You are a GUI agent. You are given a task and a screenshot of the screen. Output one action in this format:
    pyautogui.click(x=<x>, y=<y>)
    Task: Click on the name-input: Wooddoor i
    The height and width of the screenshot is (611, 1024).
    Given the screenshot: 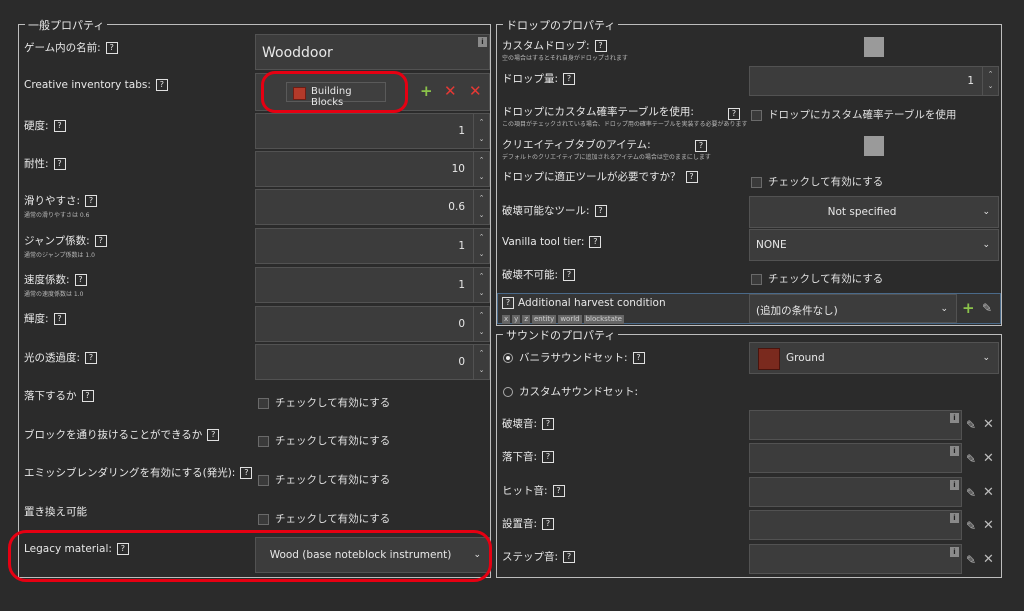 What is the action you would take?
    pyautogui.click(x=372, y=52)
    